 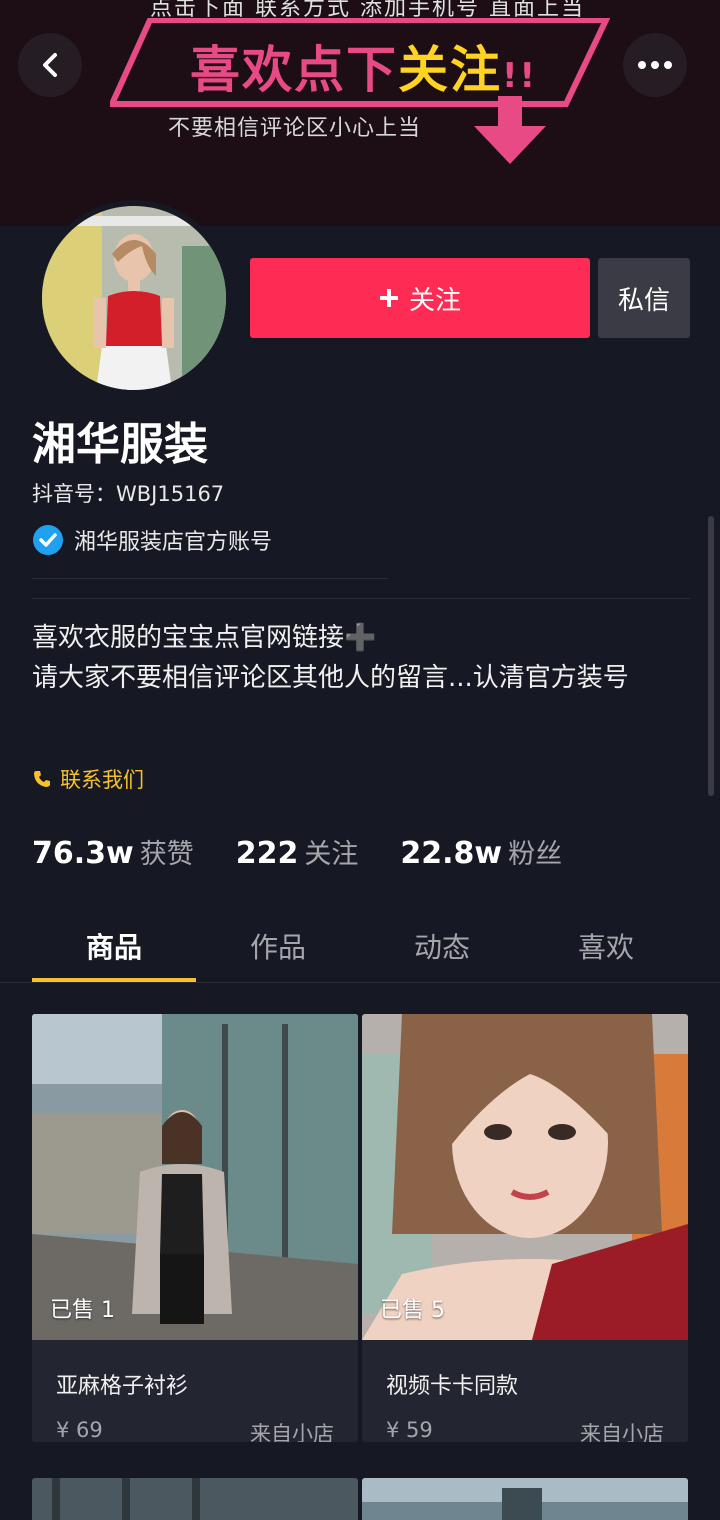 What do you see at coordinates (510, 130) in the screenshot?
I see `down-arrow-icon` at bounding box center [510, 130].